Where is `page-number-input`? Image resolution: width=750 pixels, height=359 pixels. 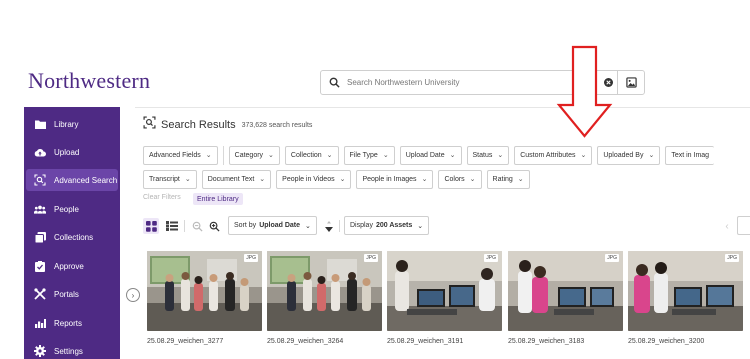
page-number-input is located at coordinates (743, 225).